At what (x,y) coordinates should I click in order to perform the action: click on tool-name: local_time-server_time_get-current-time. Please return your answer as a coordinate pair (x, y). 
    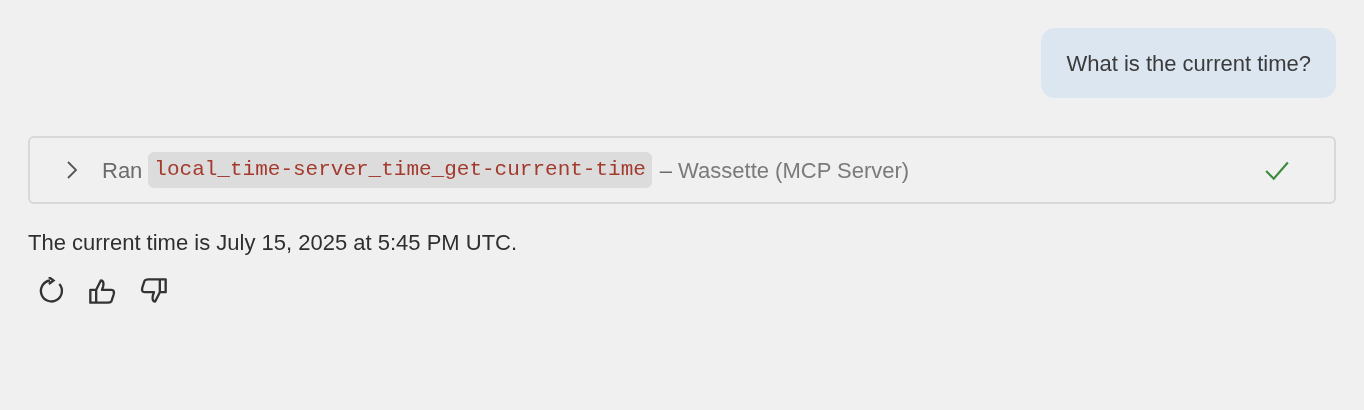
    Looking at the image, I should click on (400, 170).